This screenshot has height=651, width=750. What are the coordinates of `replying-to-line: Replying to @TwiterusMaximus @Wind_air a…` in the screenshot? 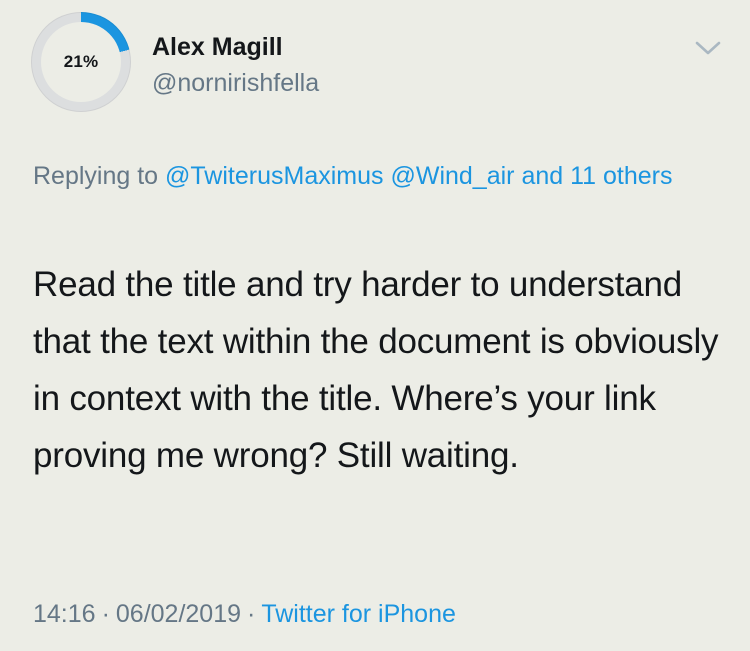 It's located at (383, 176).